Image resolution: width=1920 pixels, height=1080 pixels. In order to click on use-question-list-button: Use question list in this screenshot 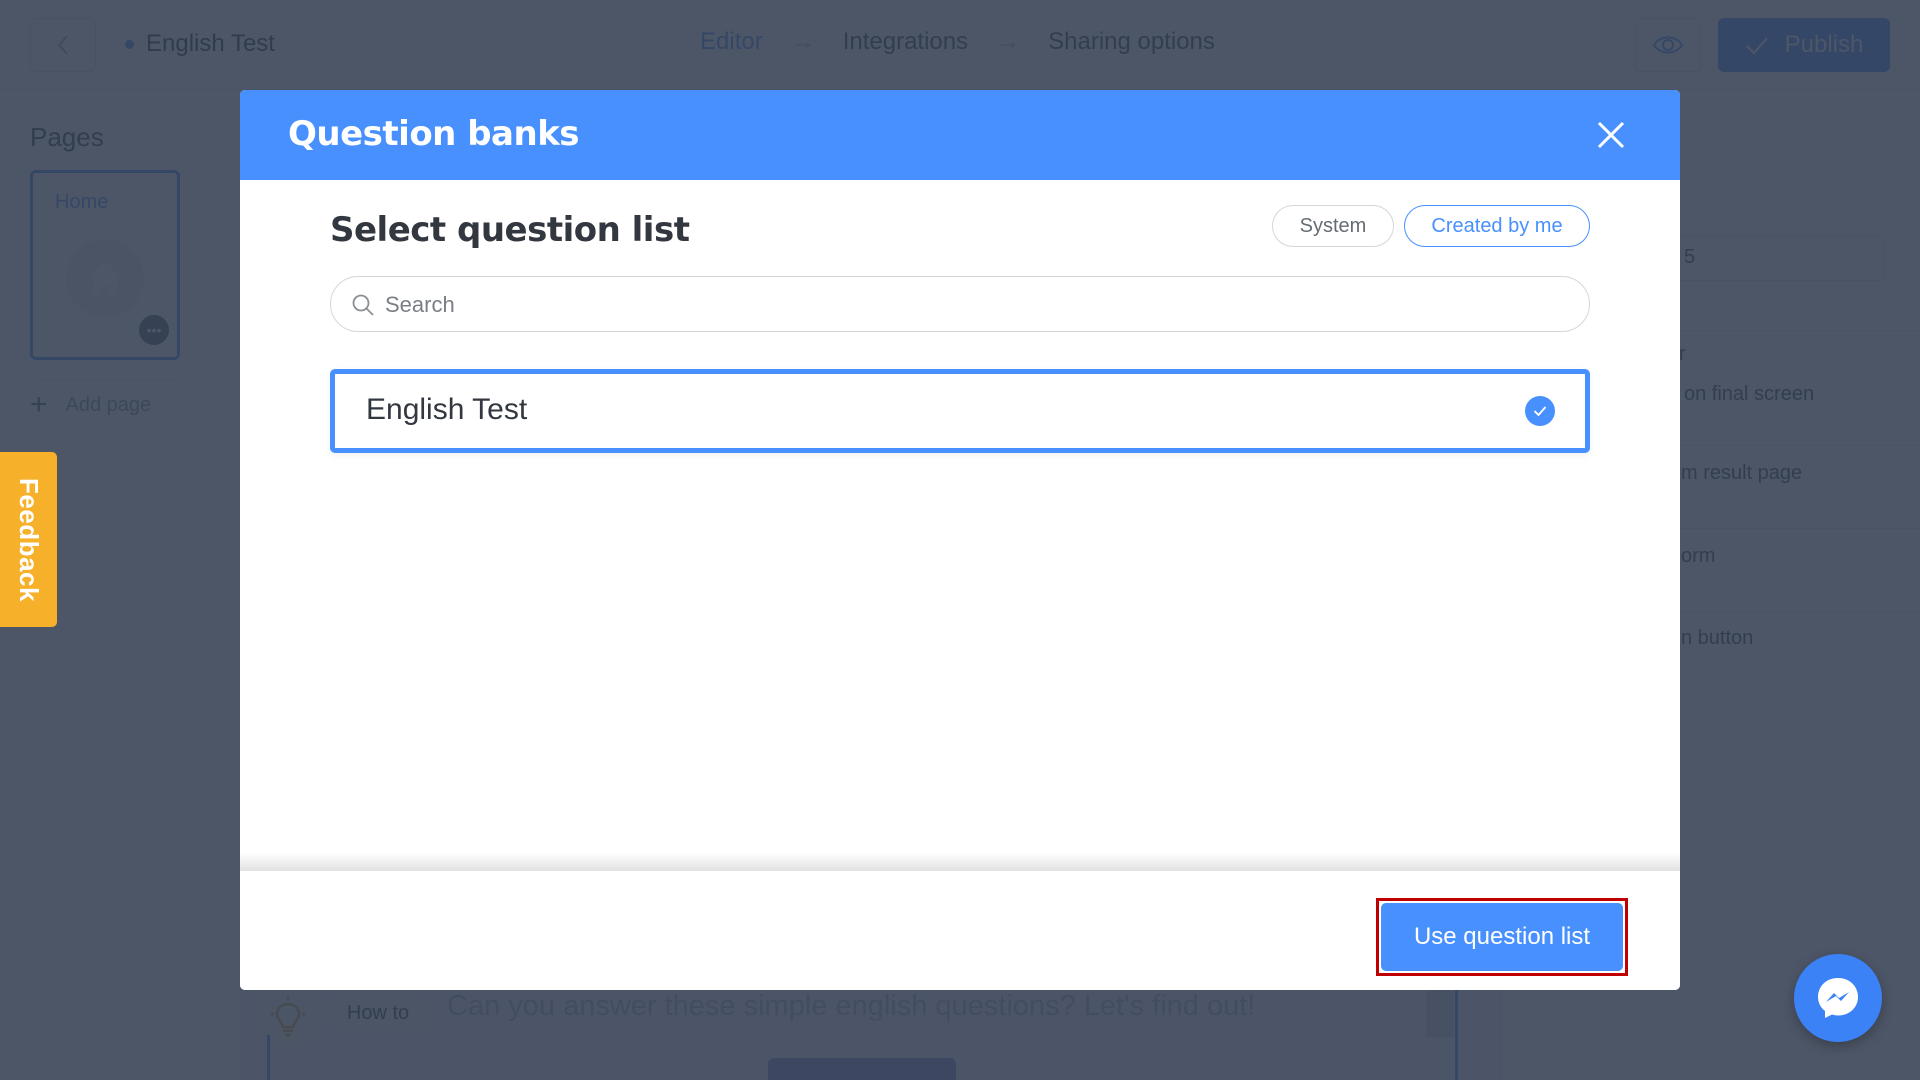, I will do `click(1502, 937)`.